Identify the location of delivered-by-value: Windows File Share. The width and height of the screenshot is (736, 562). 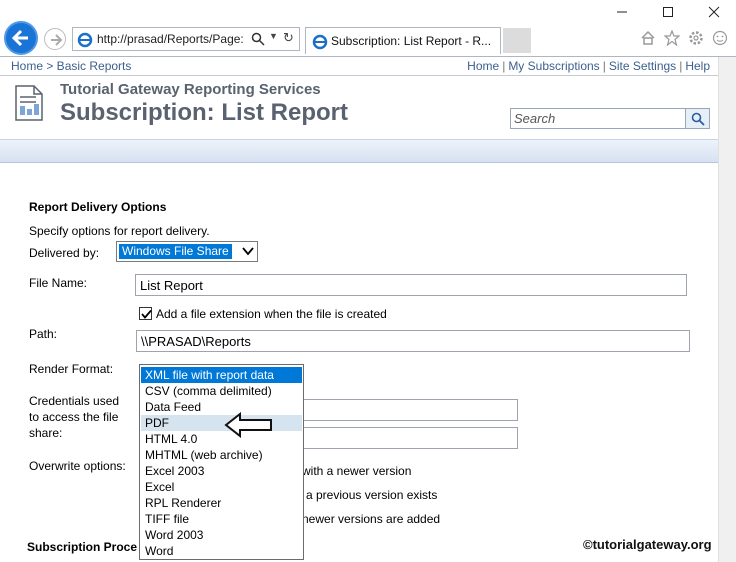
(175, 251).